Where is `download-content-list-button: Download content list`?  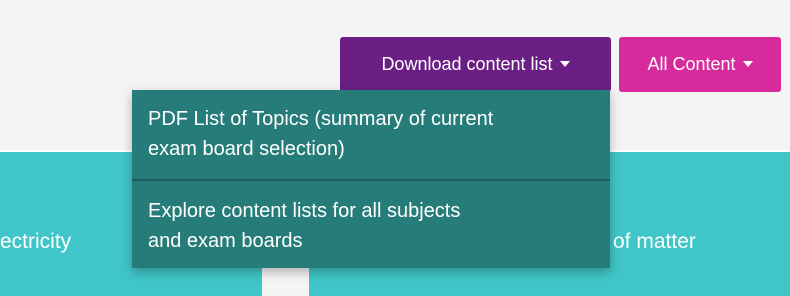 download-content-list-button: Download content list is located at coordinates (475, 64).